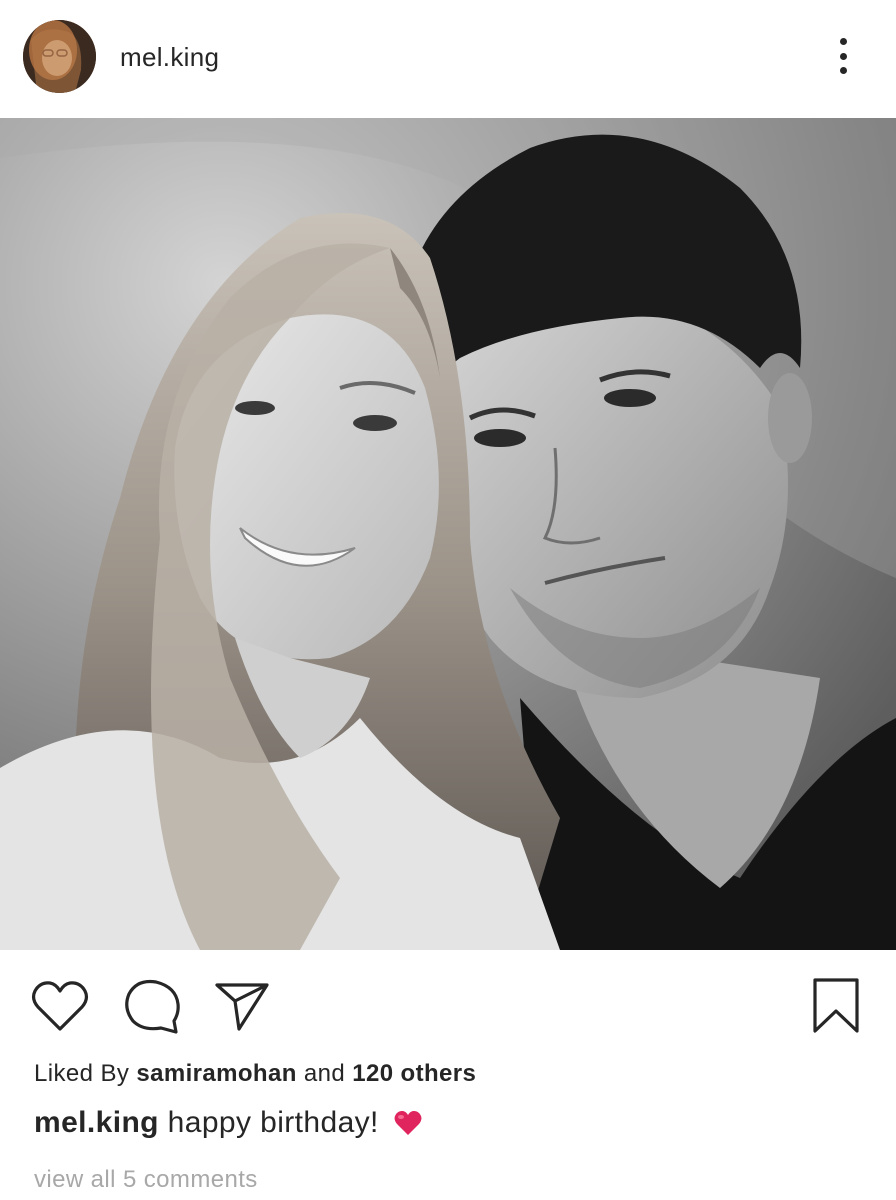  I want to click on liker-username: samiramohan, so click(216, 1073).